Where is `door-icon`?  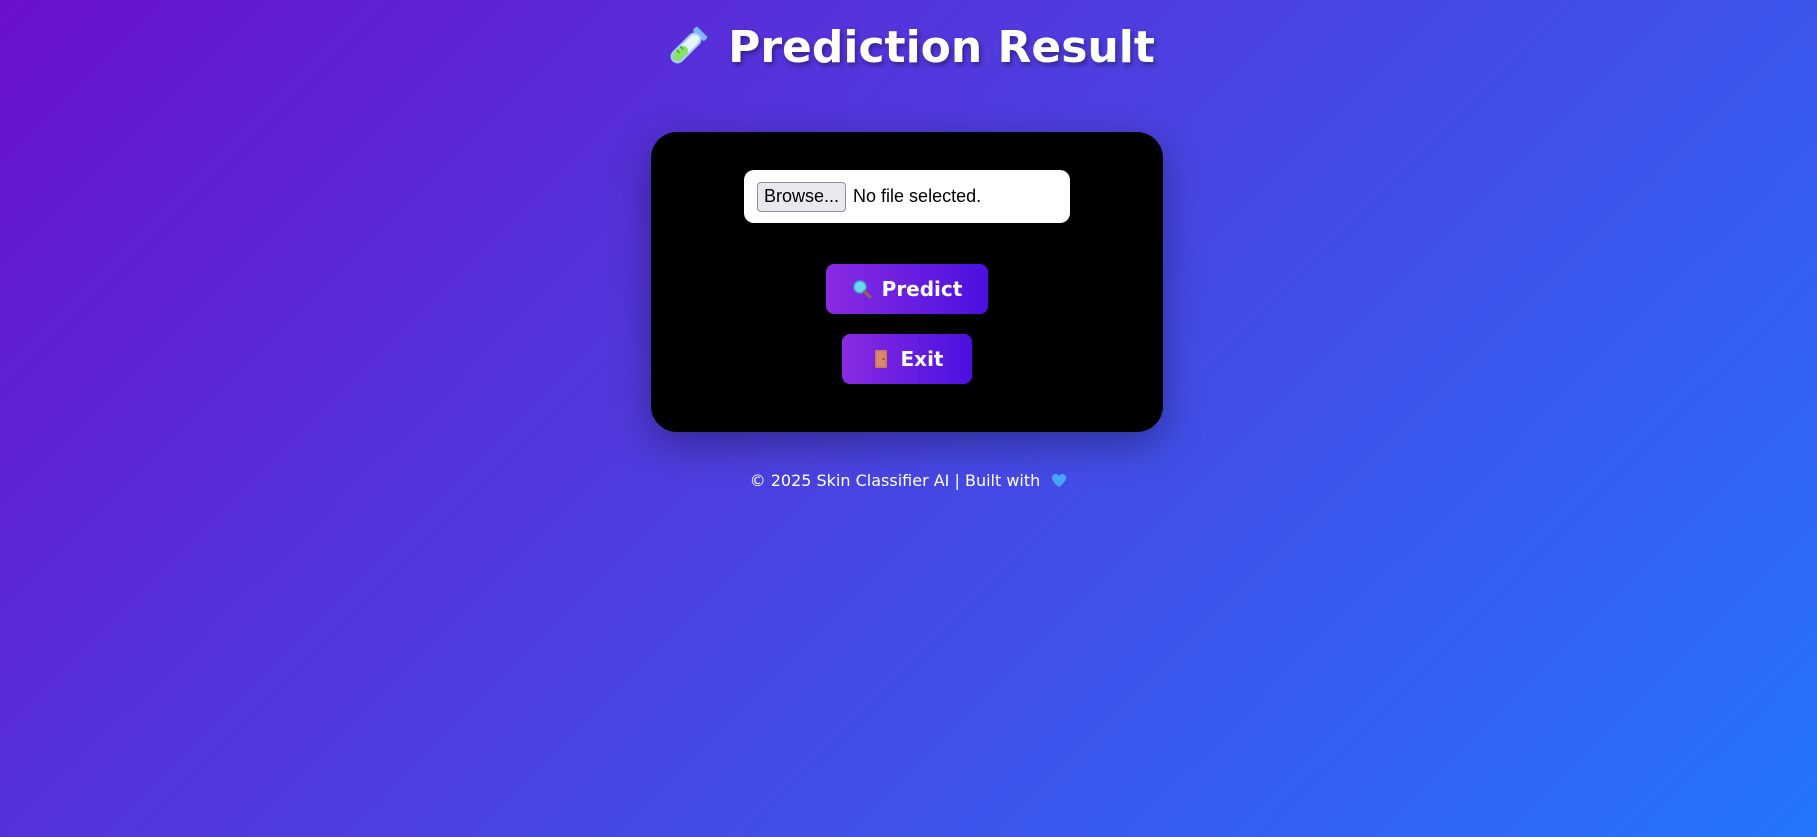 door-icon is located at coordinates (880, 359).